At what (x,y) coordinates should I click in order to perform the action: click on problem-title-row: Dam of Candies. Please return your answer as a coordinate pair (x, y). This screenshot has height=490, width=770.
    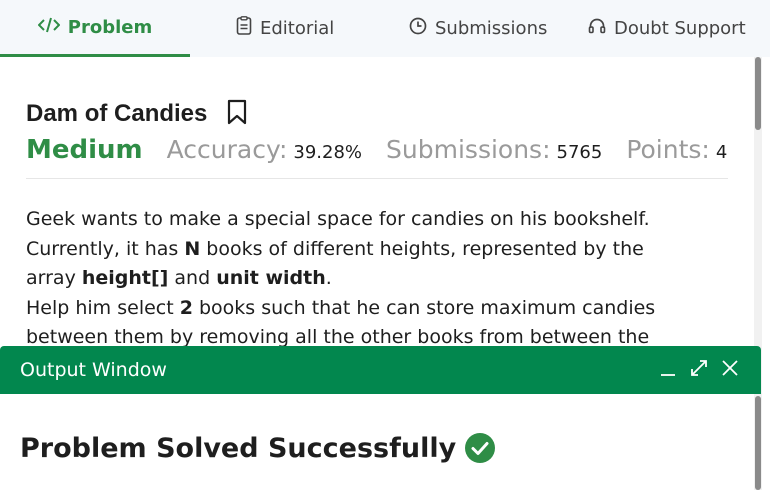
    Looking at the image, I should click on (136, 114).